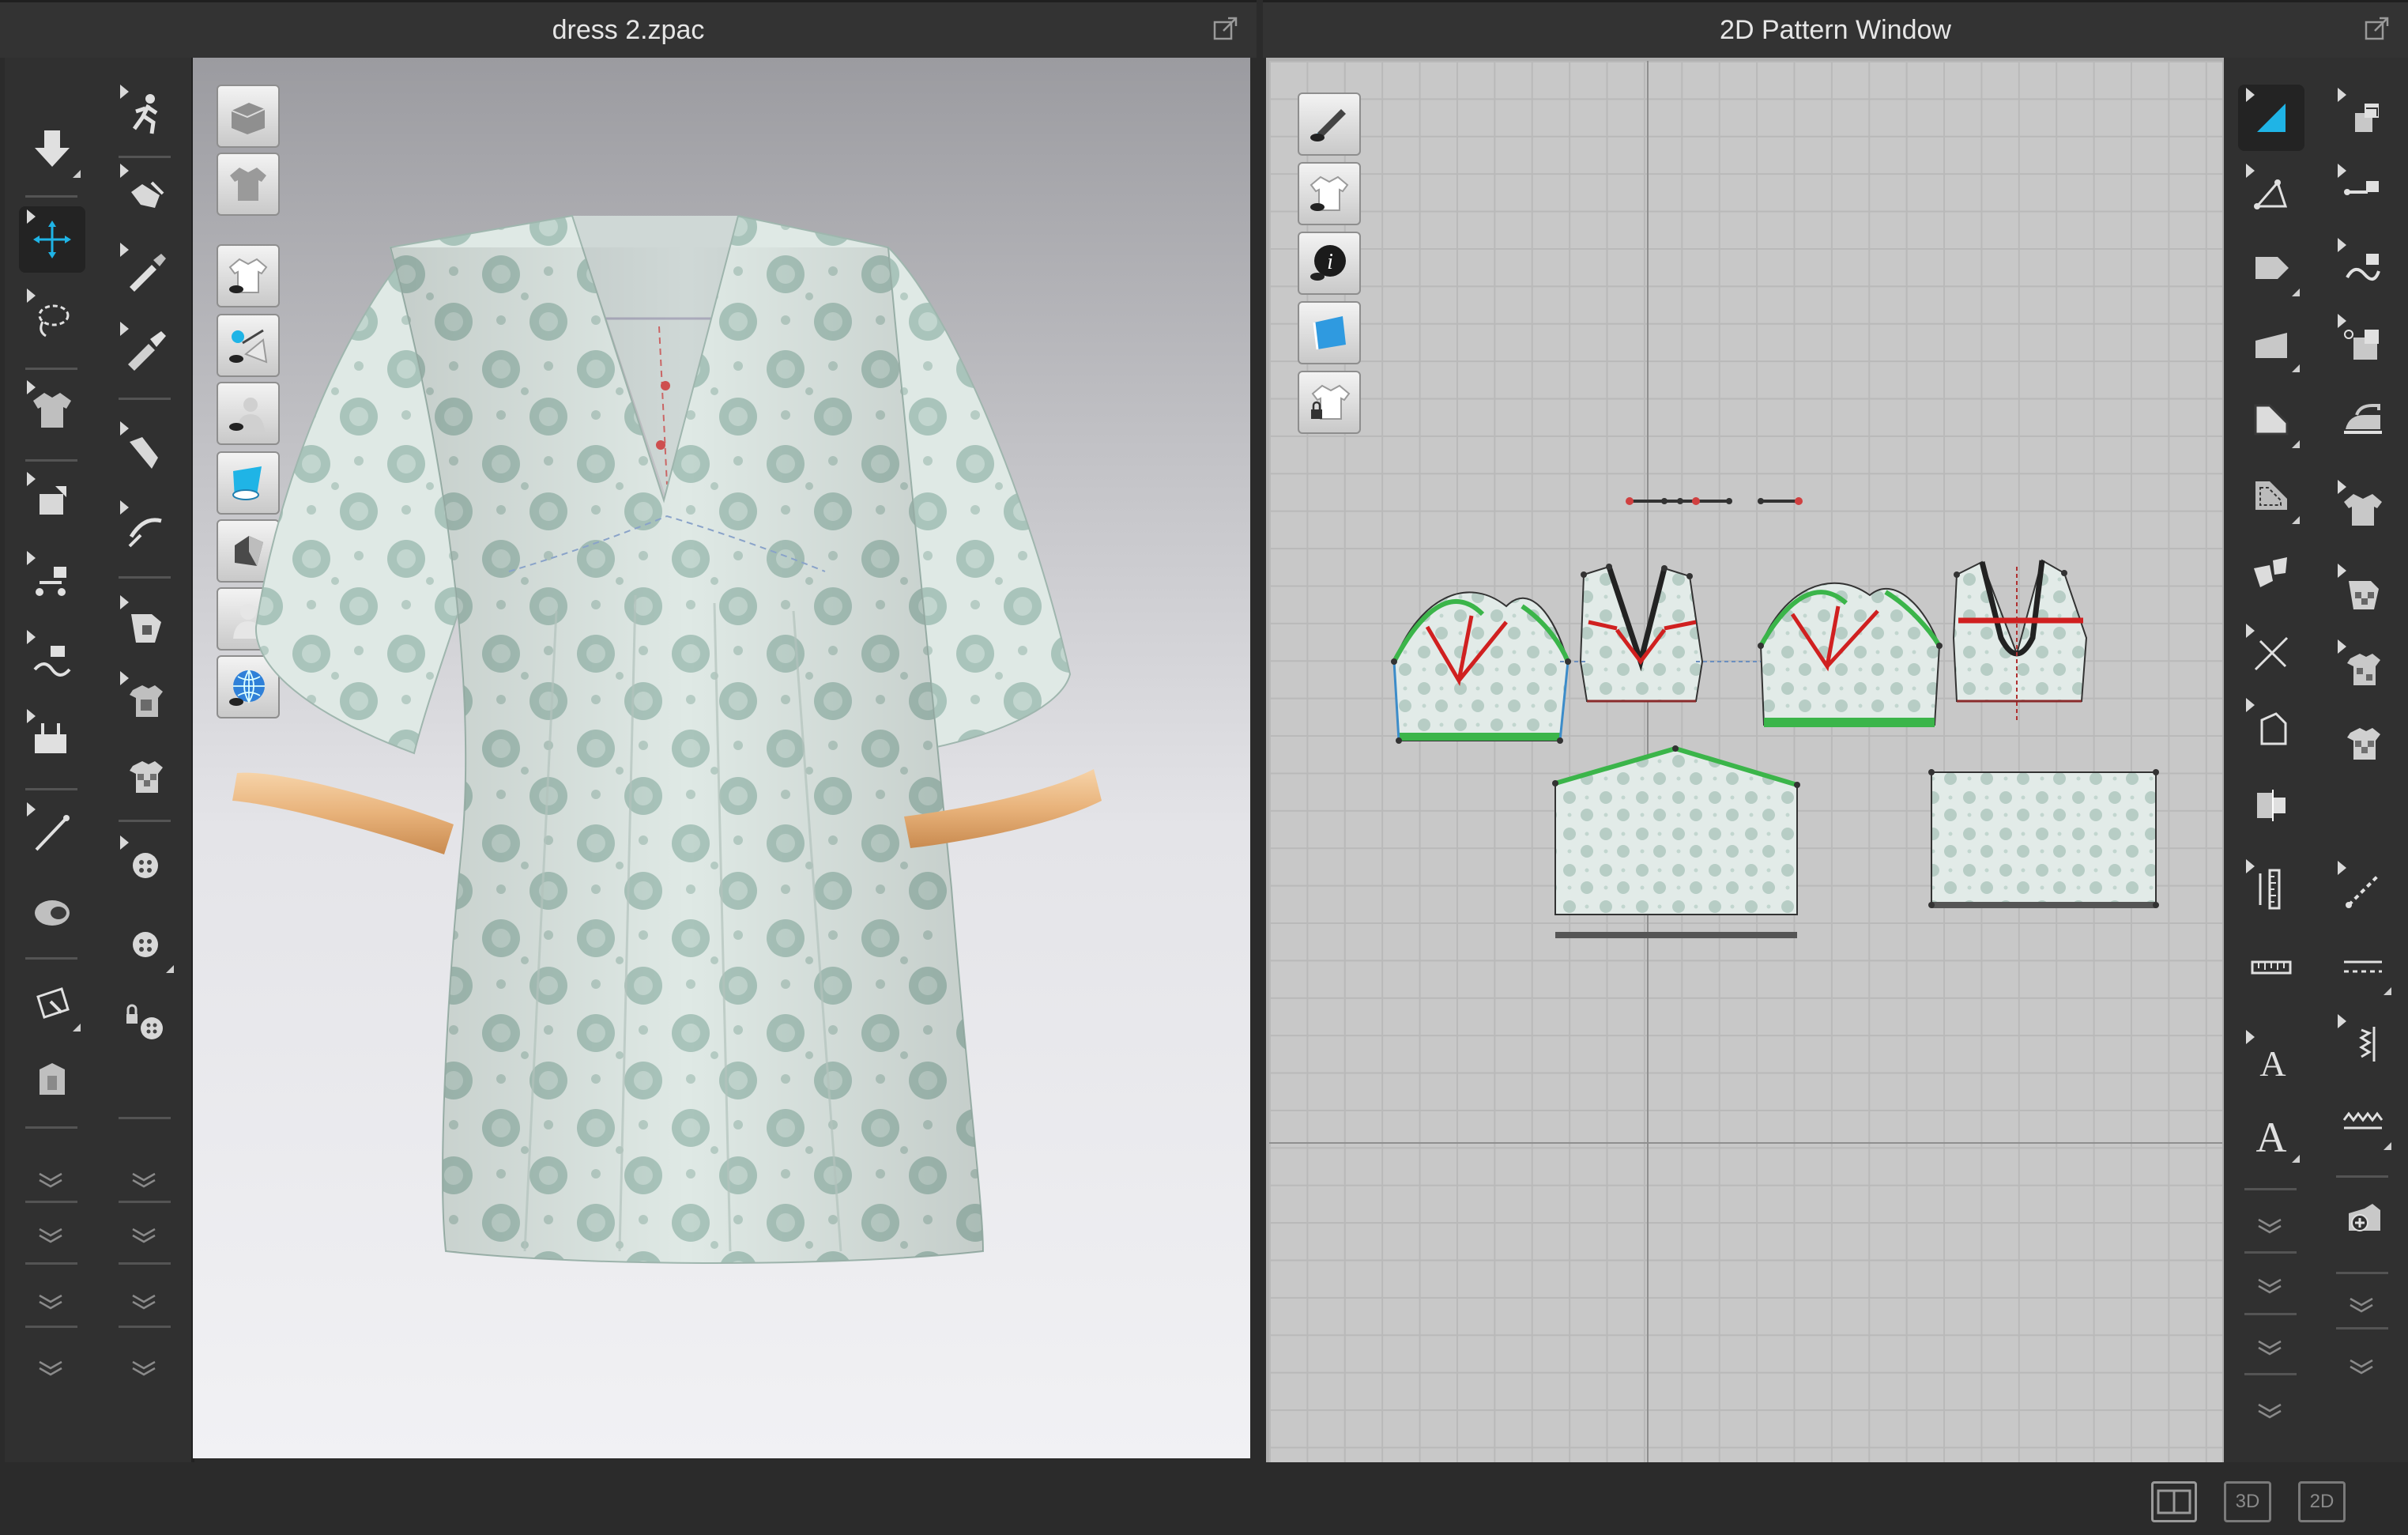  I want to click on pattern-skirt-front, so click(1676, 842).